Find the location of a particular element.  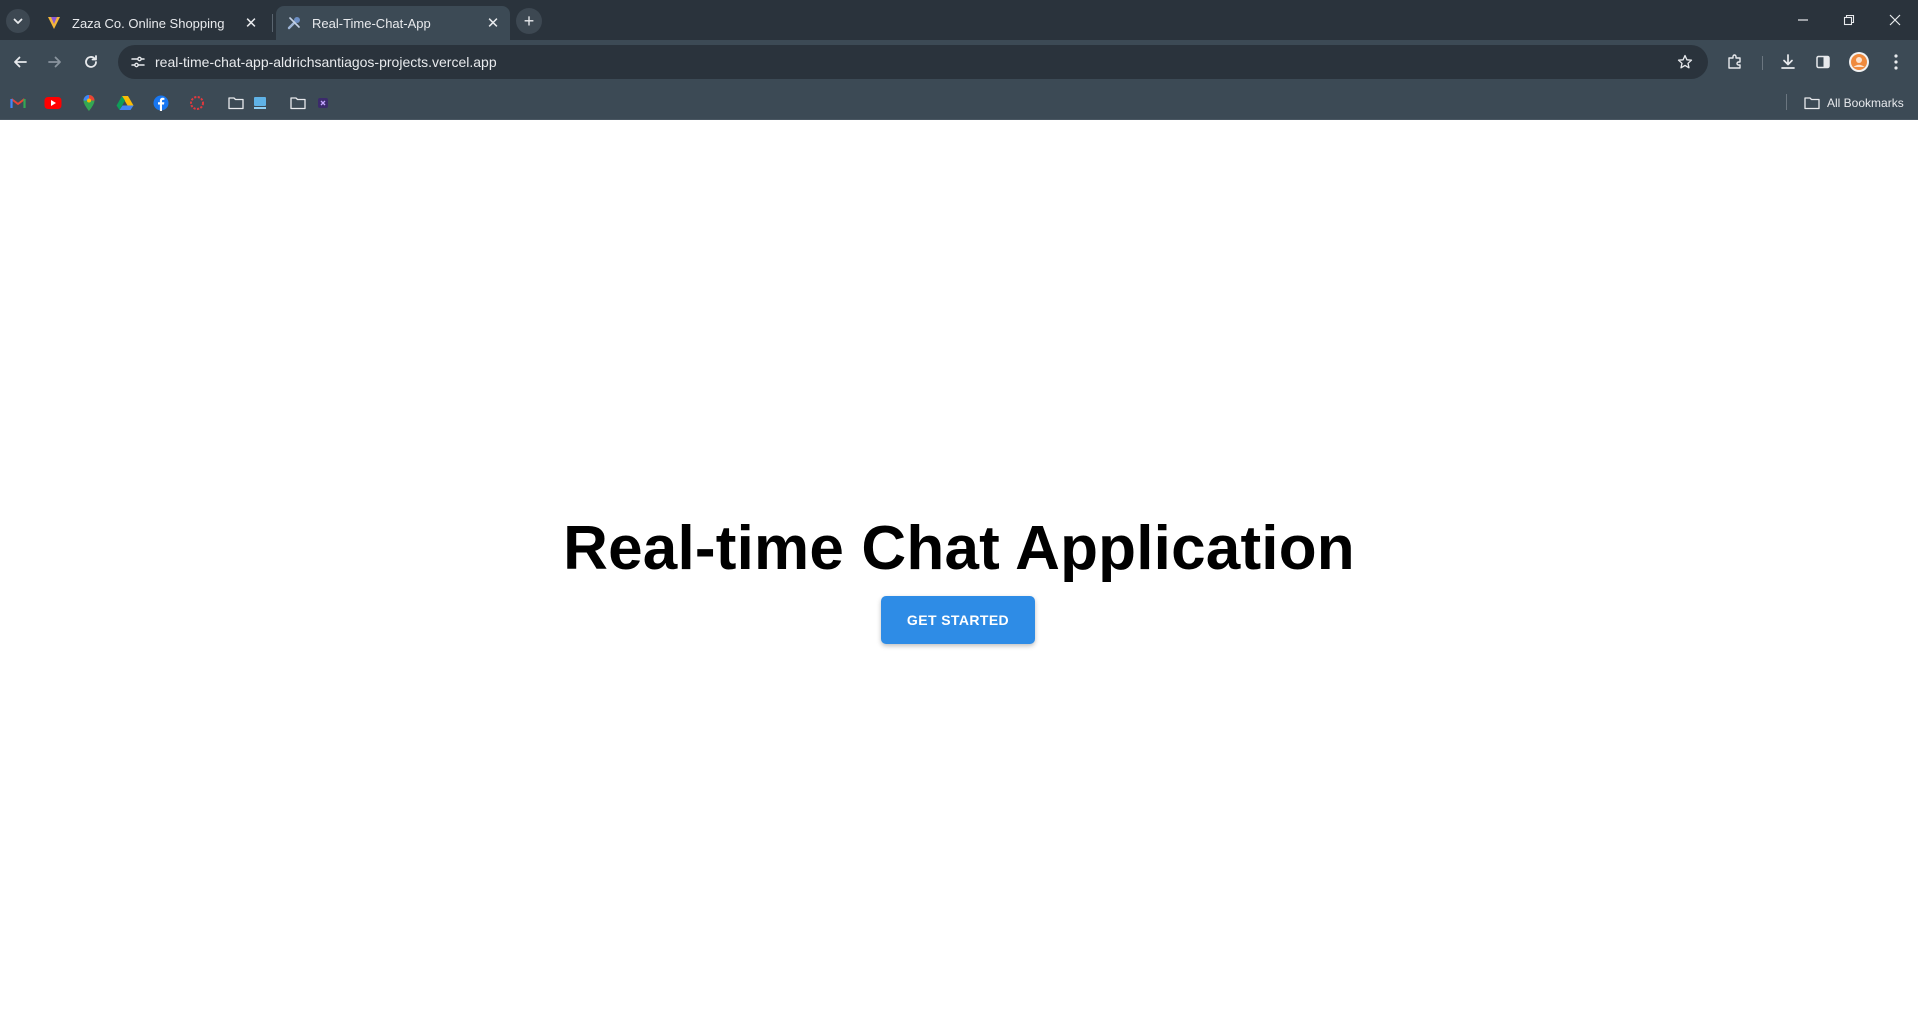

profile-avatar is located at coordinates (1859, 62).